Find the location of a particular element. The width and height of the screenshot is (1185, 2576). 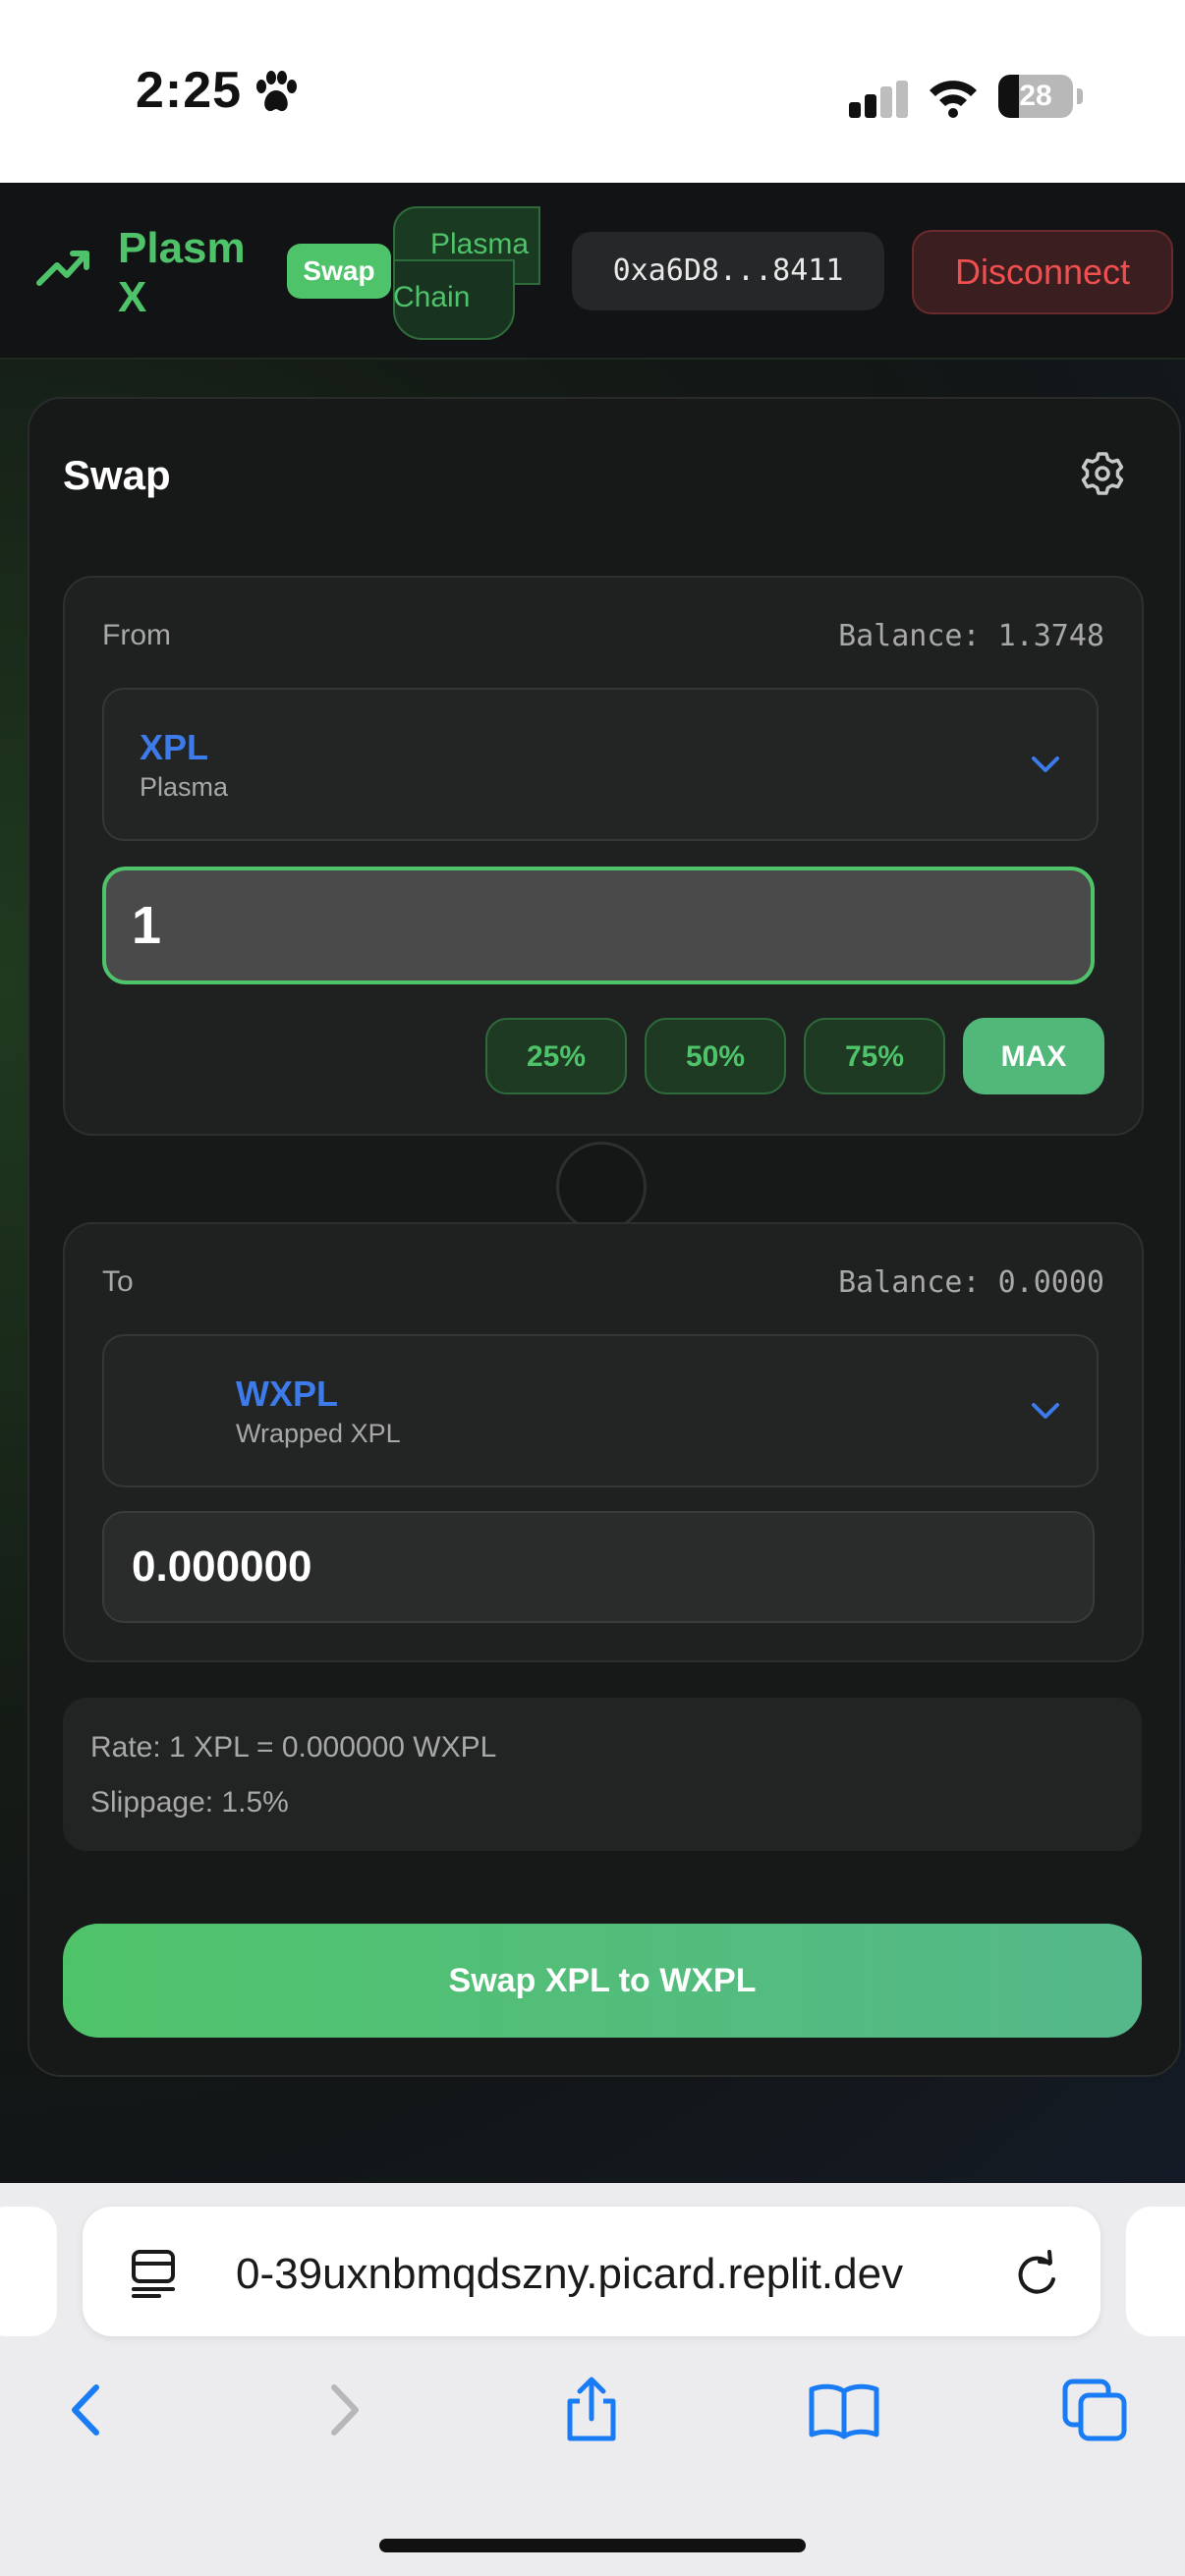

next-tab-peek is located at coordinates (1155, 2271).